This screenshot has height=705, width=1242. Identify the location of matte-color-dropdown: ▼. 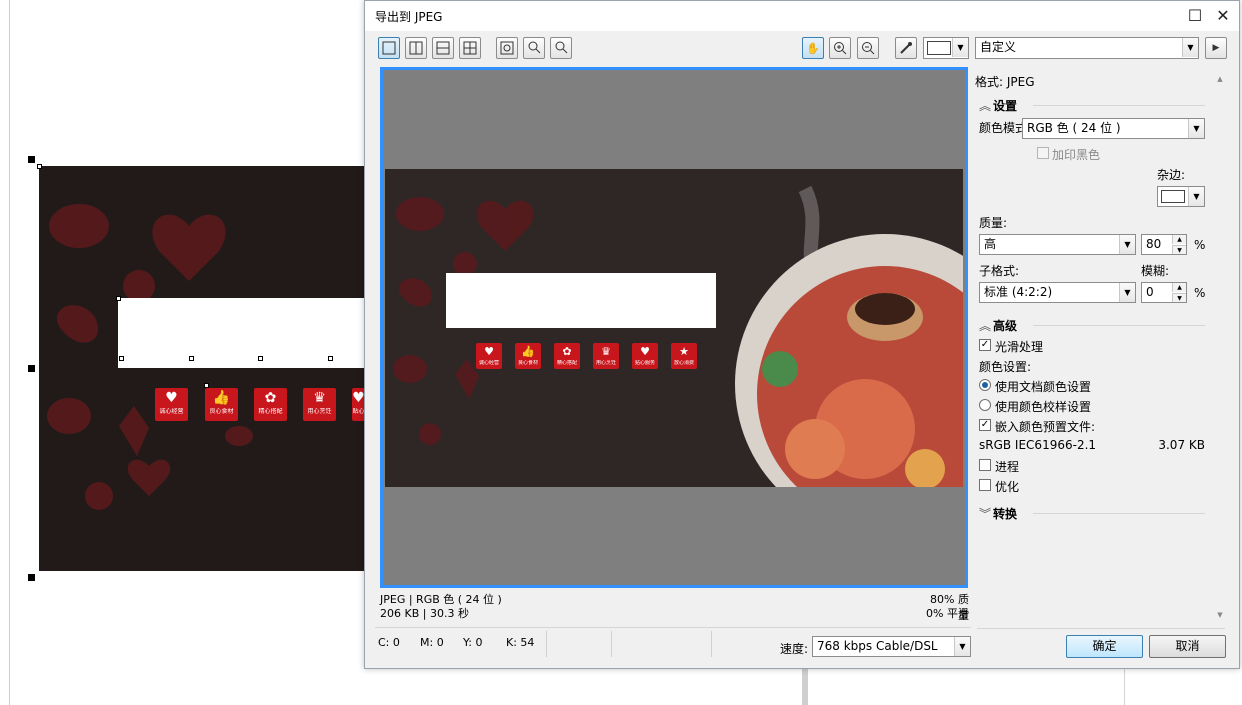
(1181, 196).